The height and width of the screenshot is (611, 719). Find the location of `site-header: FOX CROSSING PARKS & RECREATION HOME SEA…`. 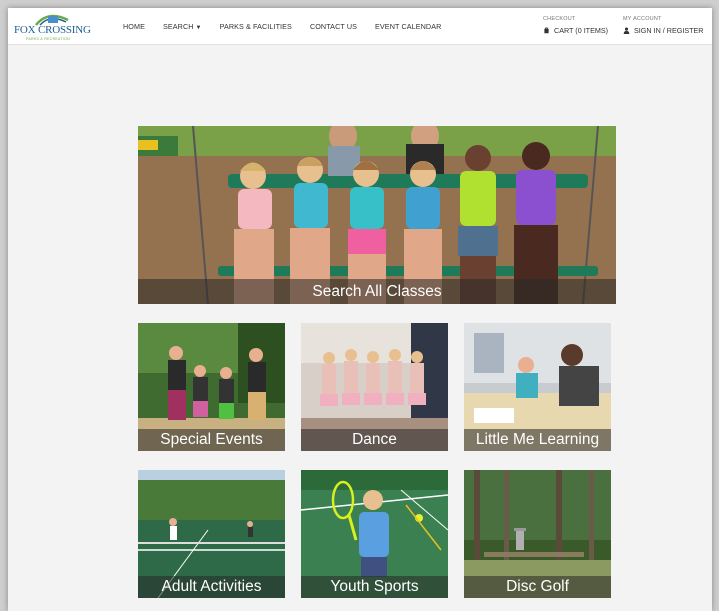

site-header: FOX CROSSING PARKS & RECREATION HOME SEA… is located at coordinates (360, 26).